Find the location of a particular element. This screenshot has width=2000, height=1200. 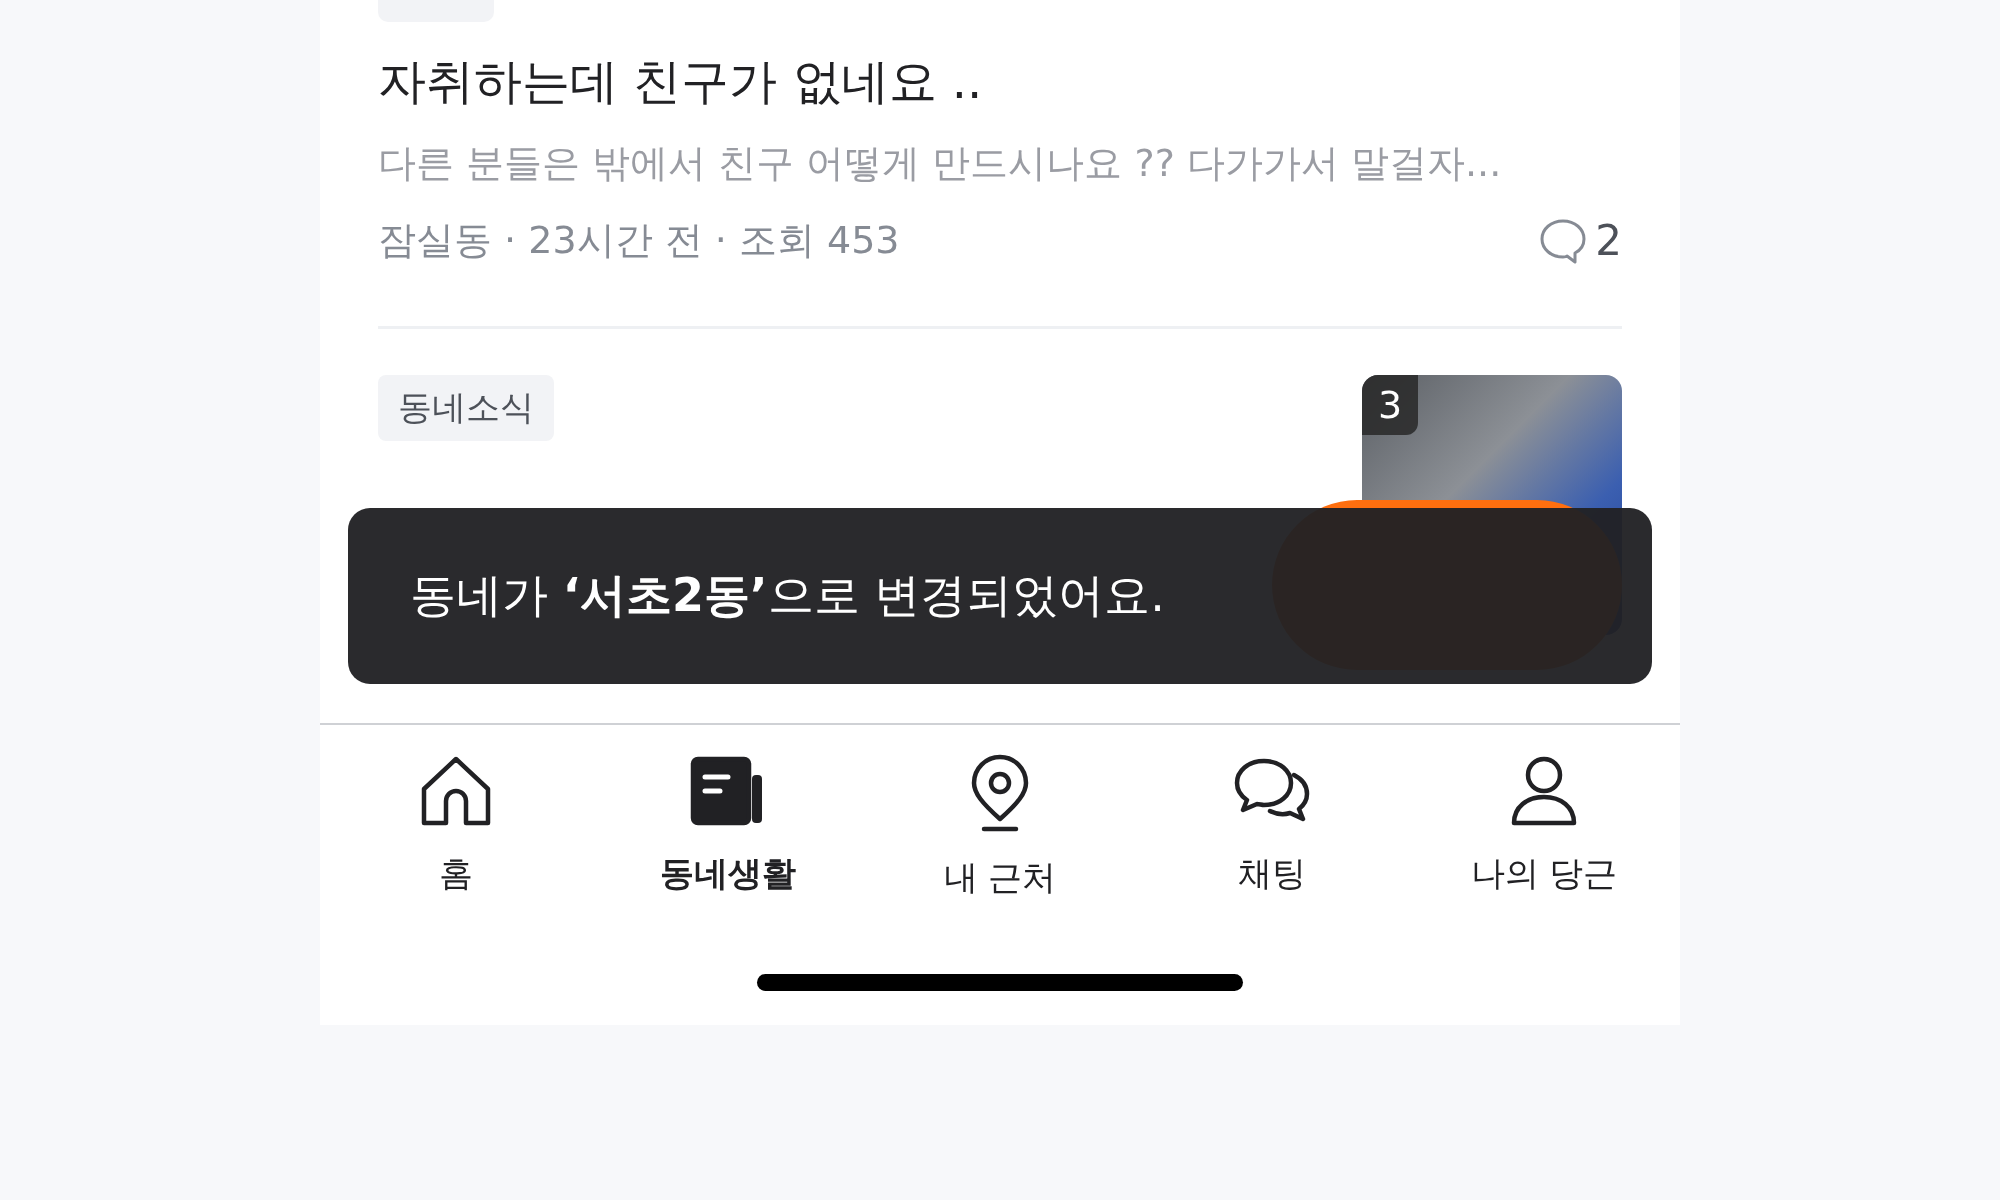

tab-item: 동네생활 is located at coordinates (728, 827).